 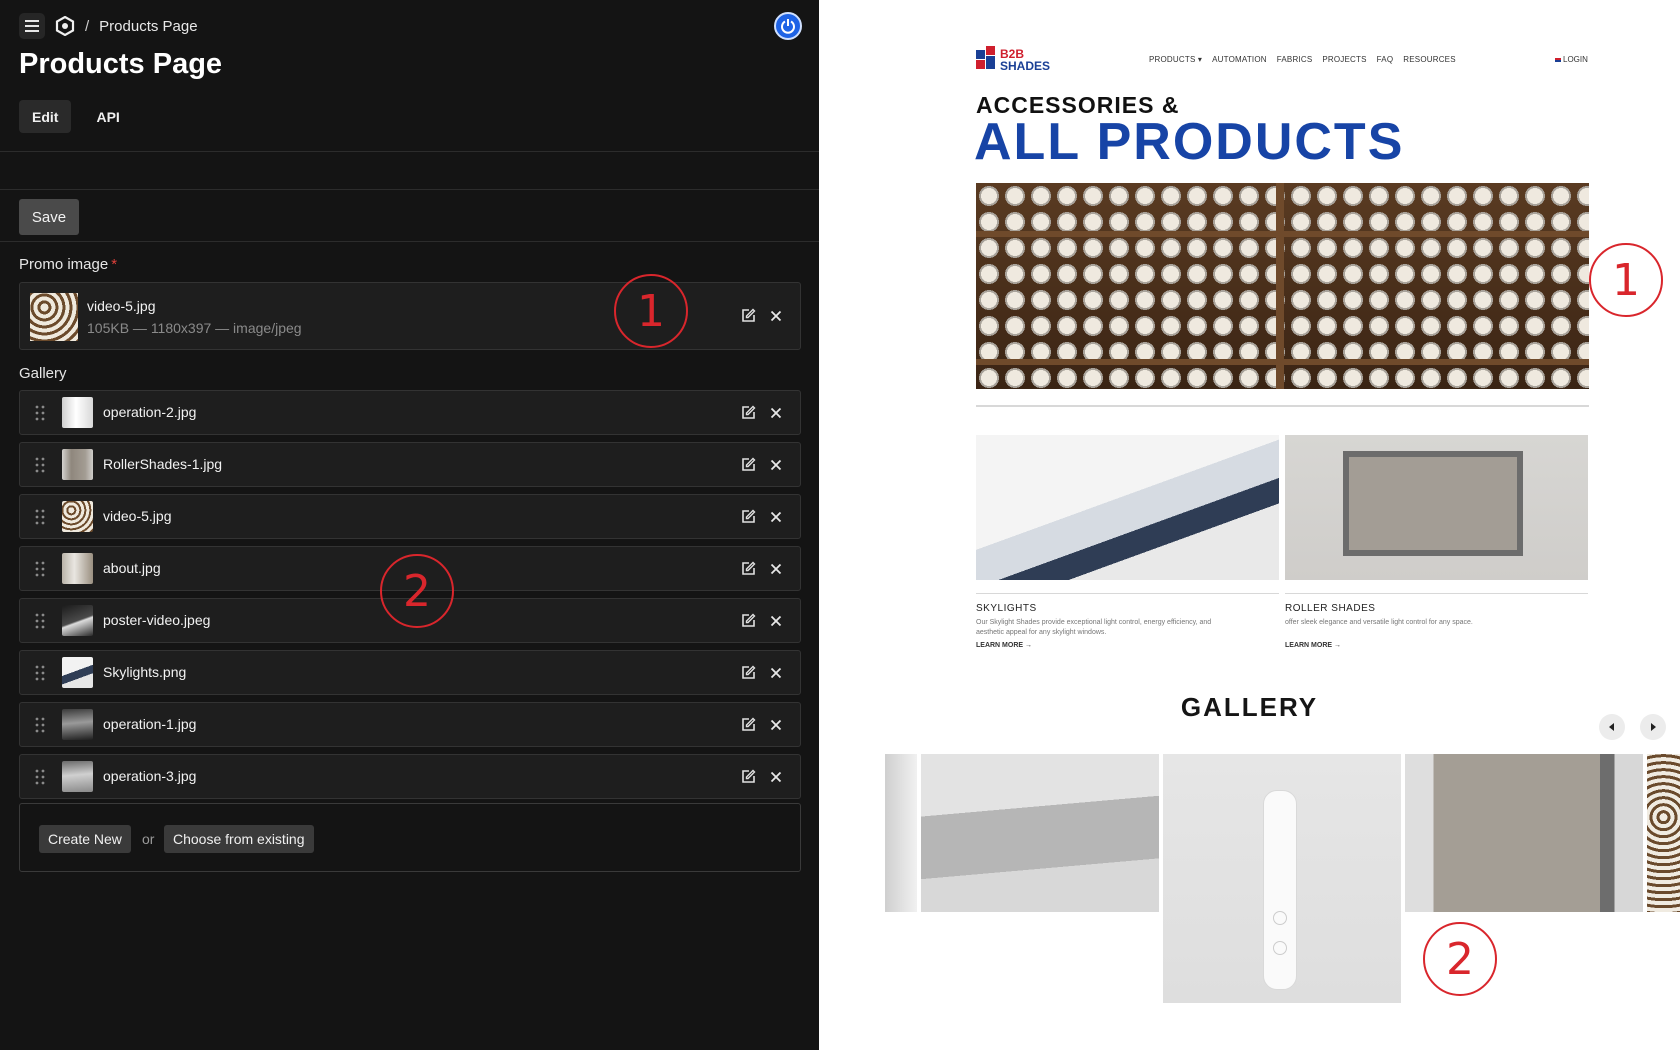 What do you see at coordinates (1429, 59) in the screenshot?
I see `nav-resources: RESOURCES` at bounding box center [1429, 59].